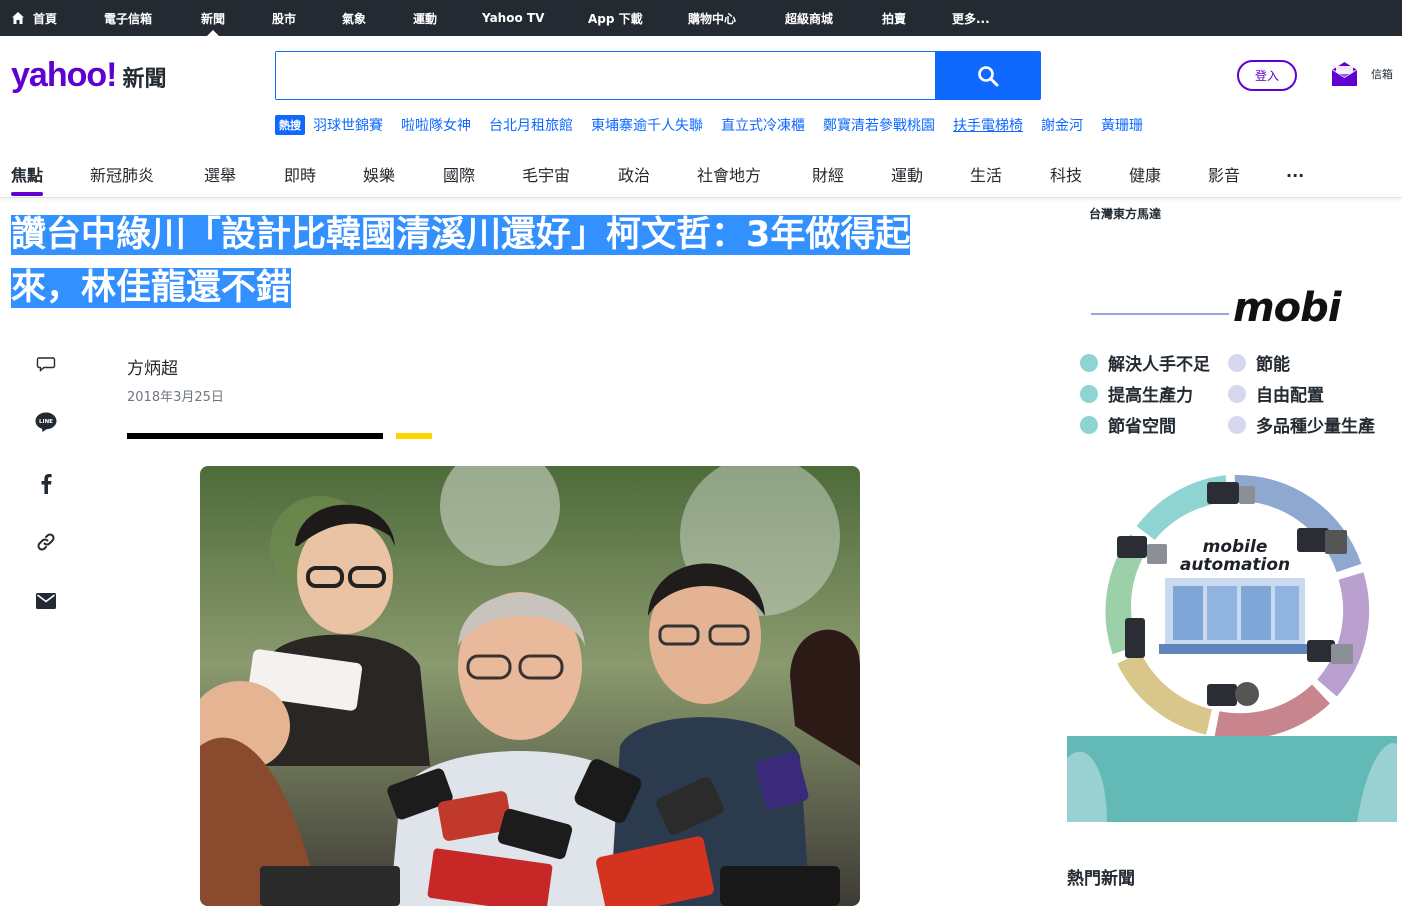 This screenshot has height=914, width=1402. Describe the element at coordinates (1101, 879) in the screenshot. I see `hot-news-heading: 熱門新聞` at that location.